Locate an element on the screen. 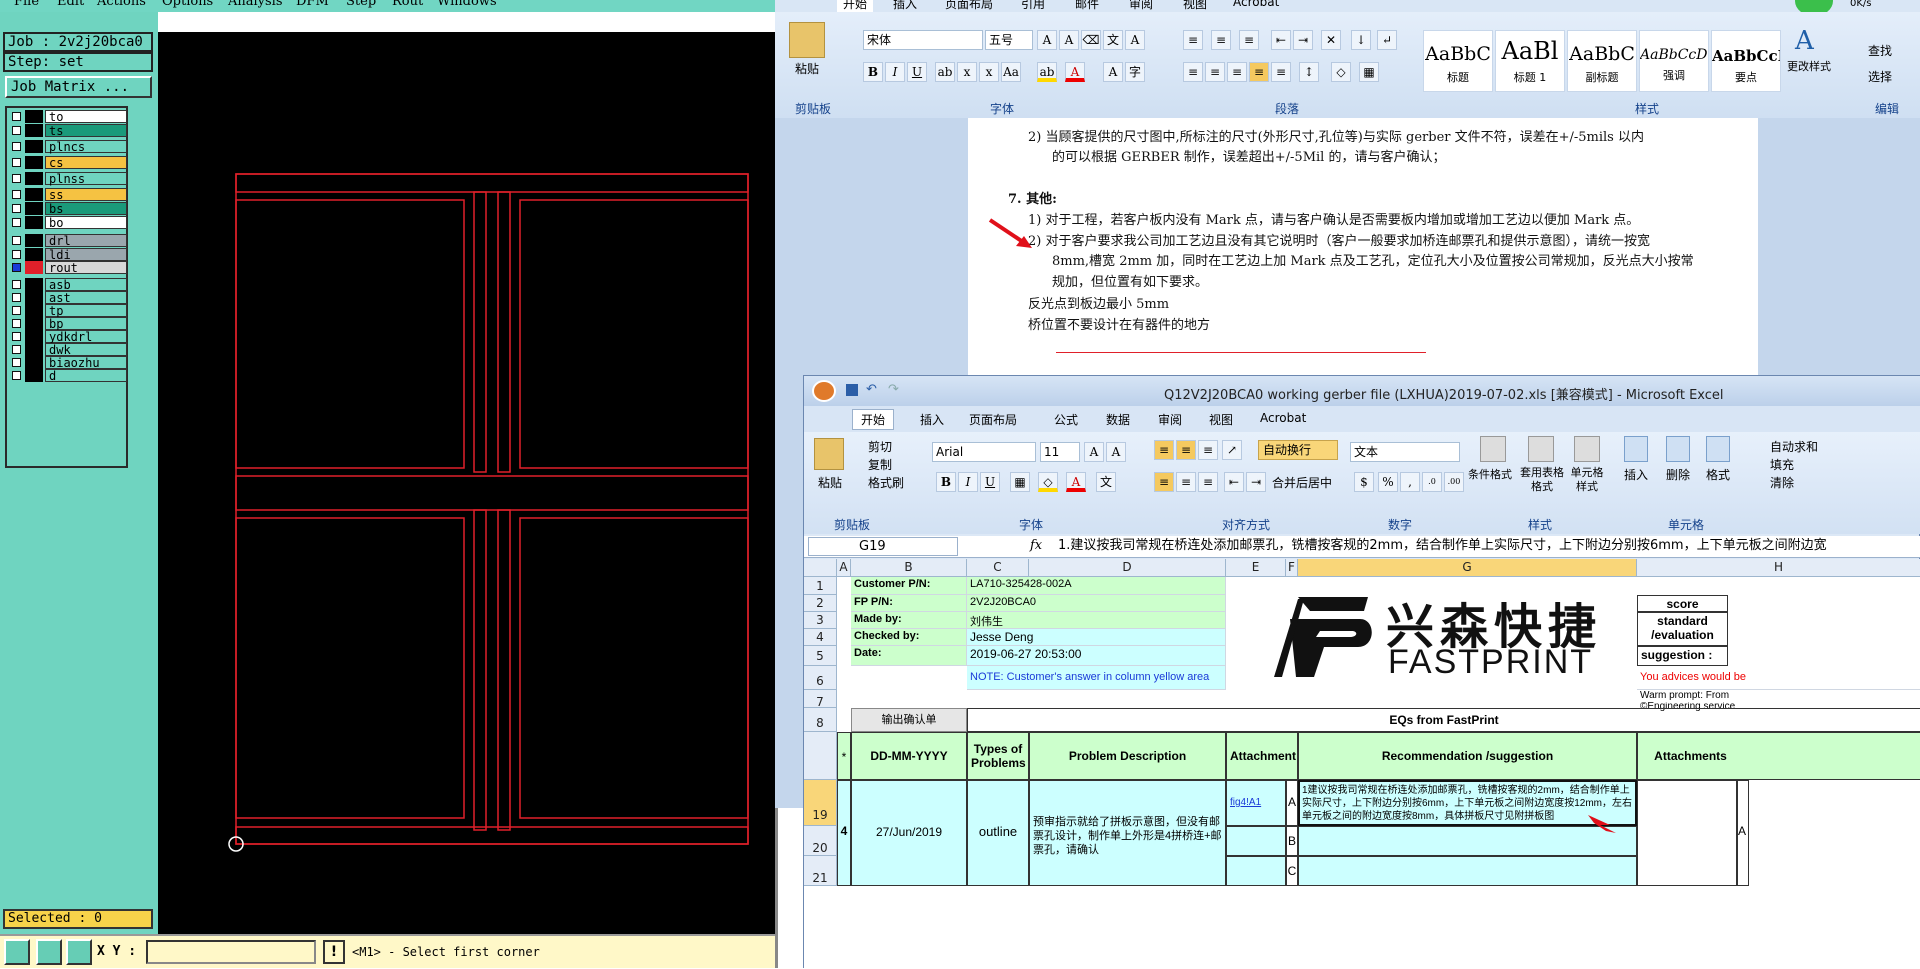 The width and height of the screenshot is (1920, 969). layer-row-biaozhu: biaozhu is located at coordinates (68, 363).